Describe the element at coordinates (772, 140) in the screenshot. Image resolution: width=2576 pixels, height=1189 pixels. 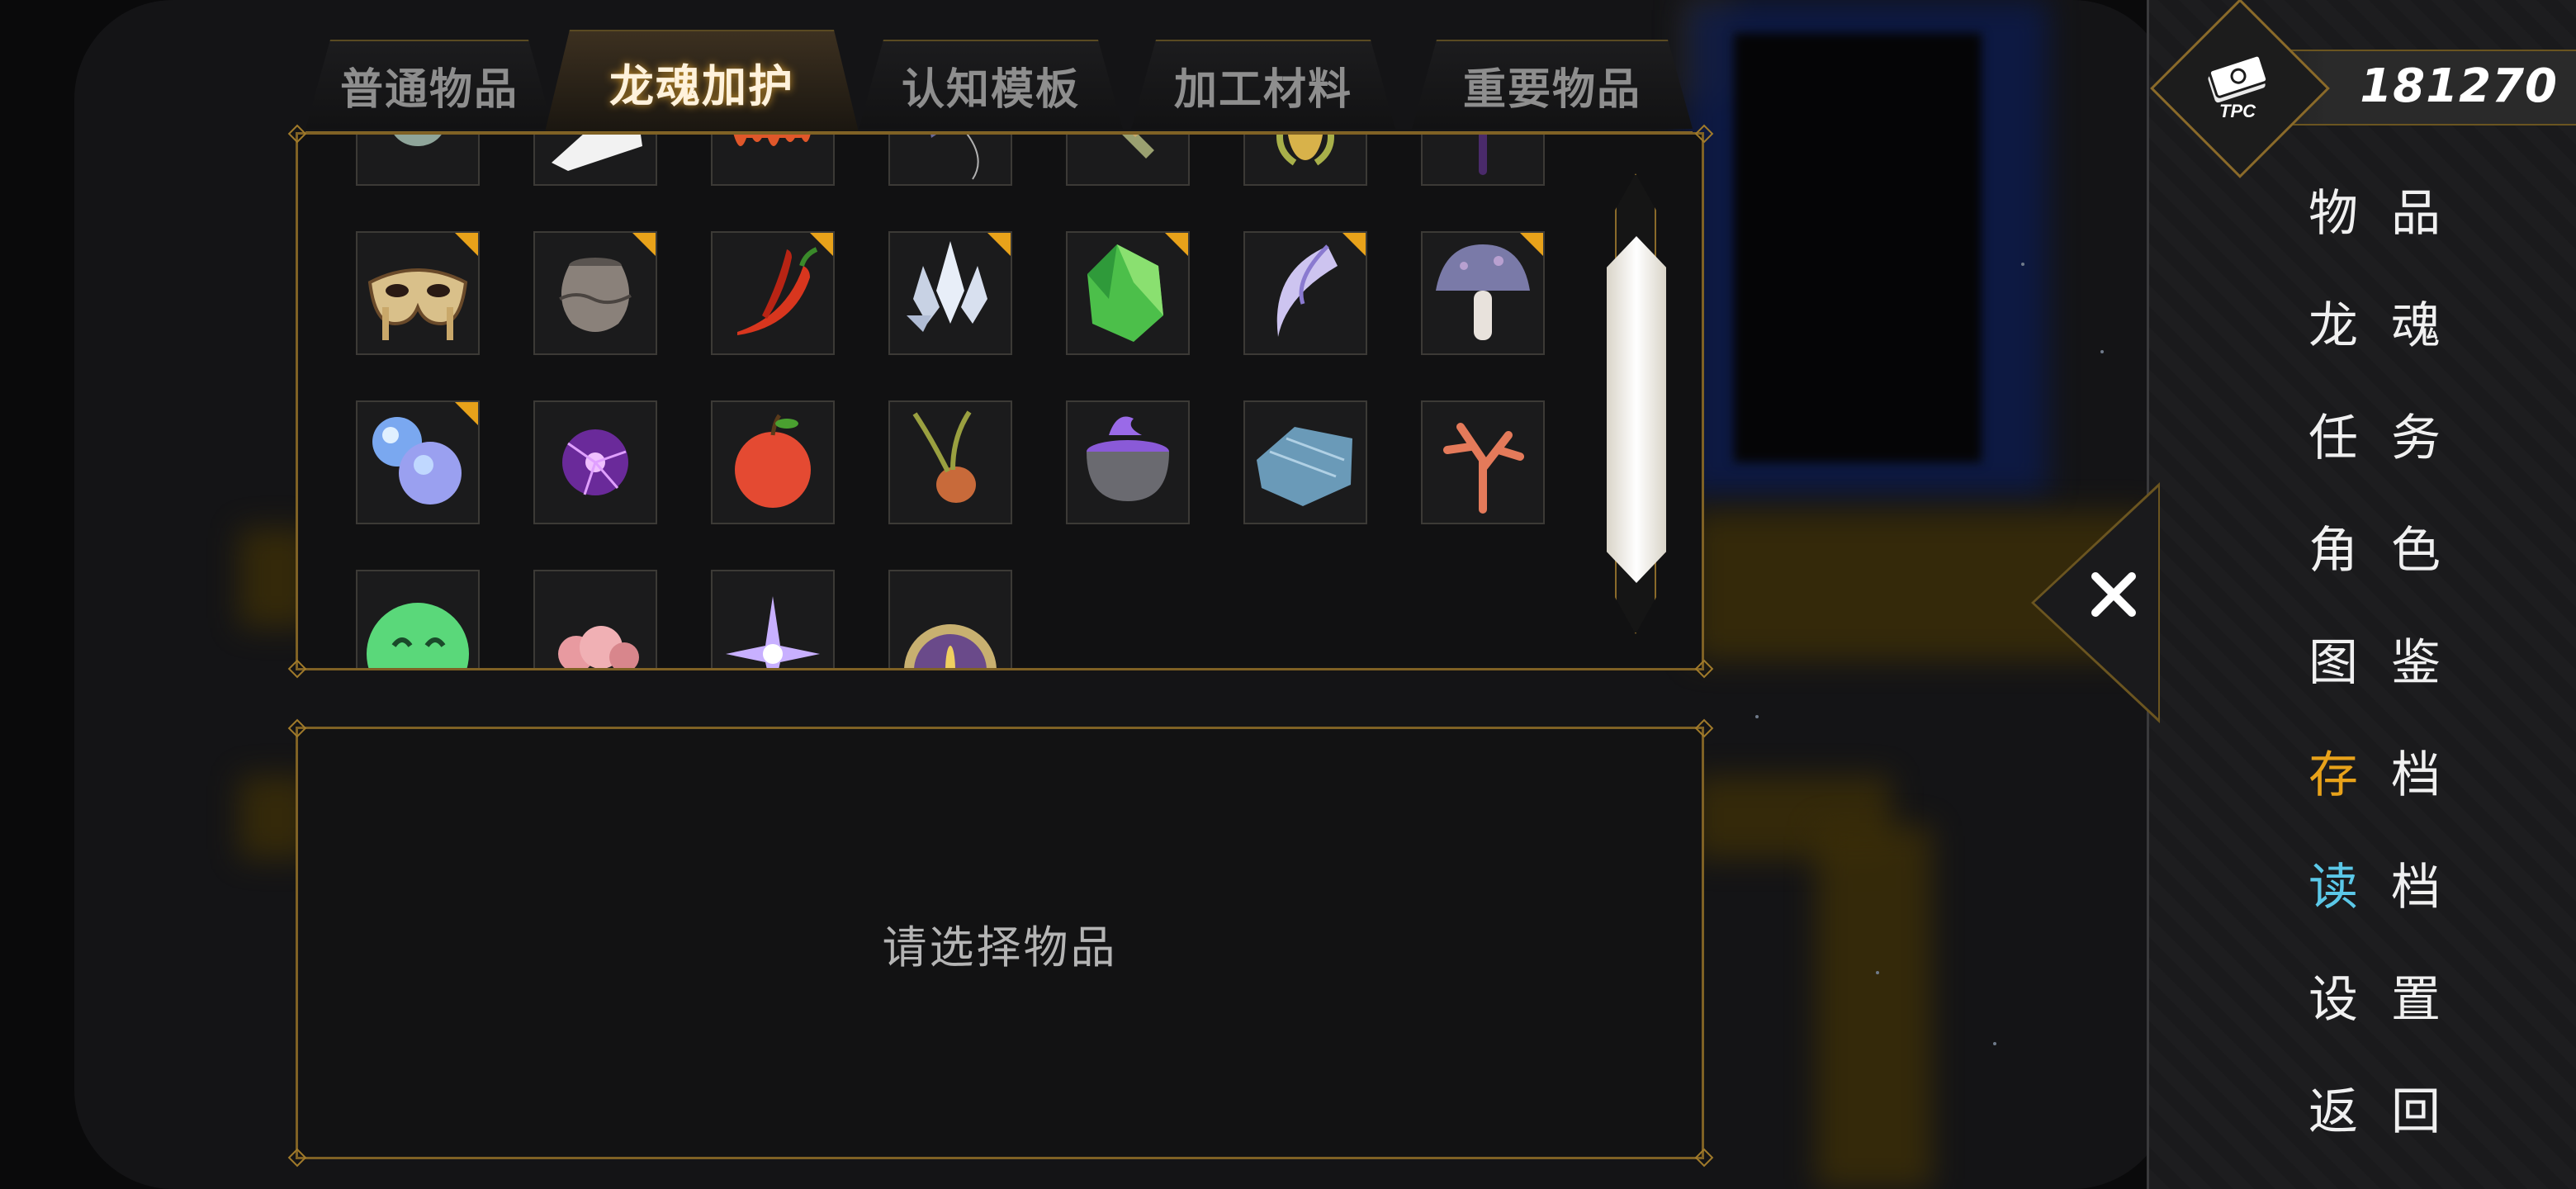
I see `lava-icon` at that location.